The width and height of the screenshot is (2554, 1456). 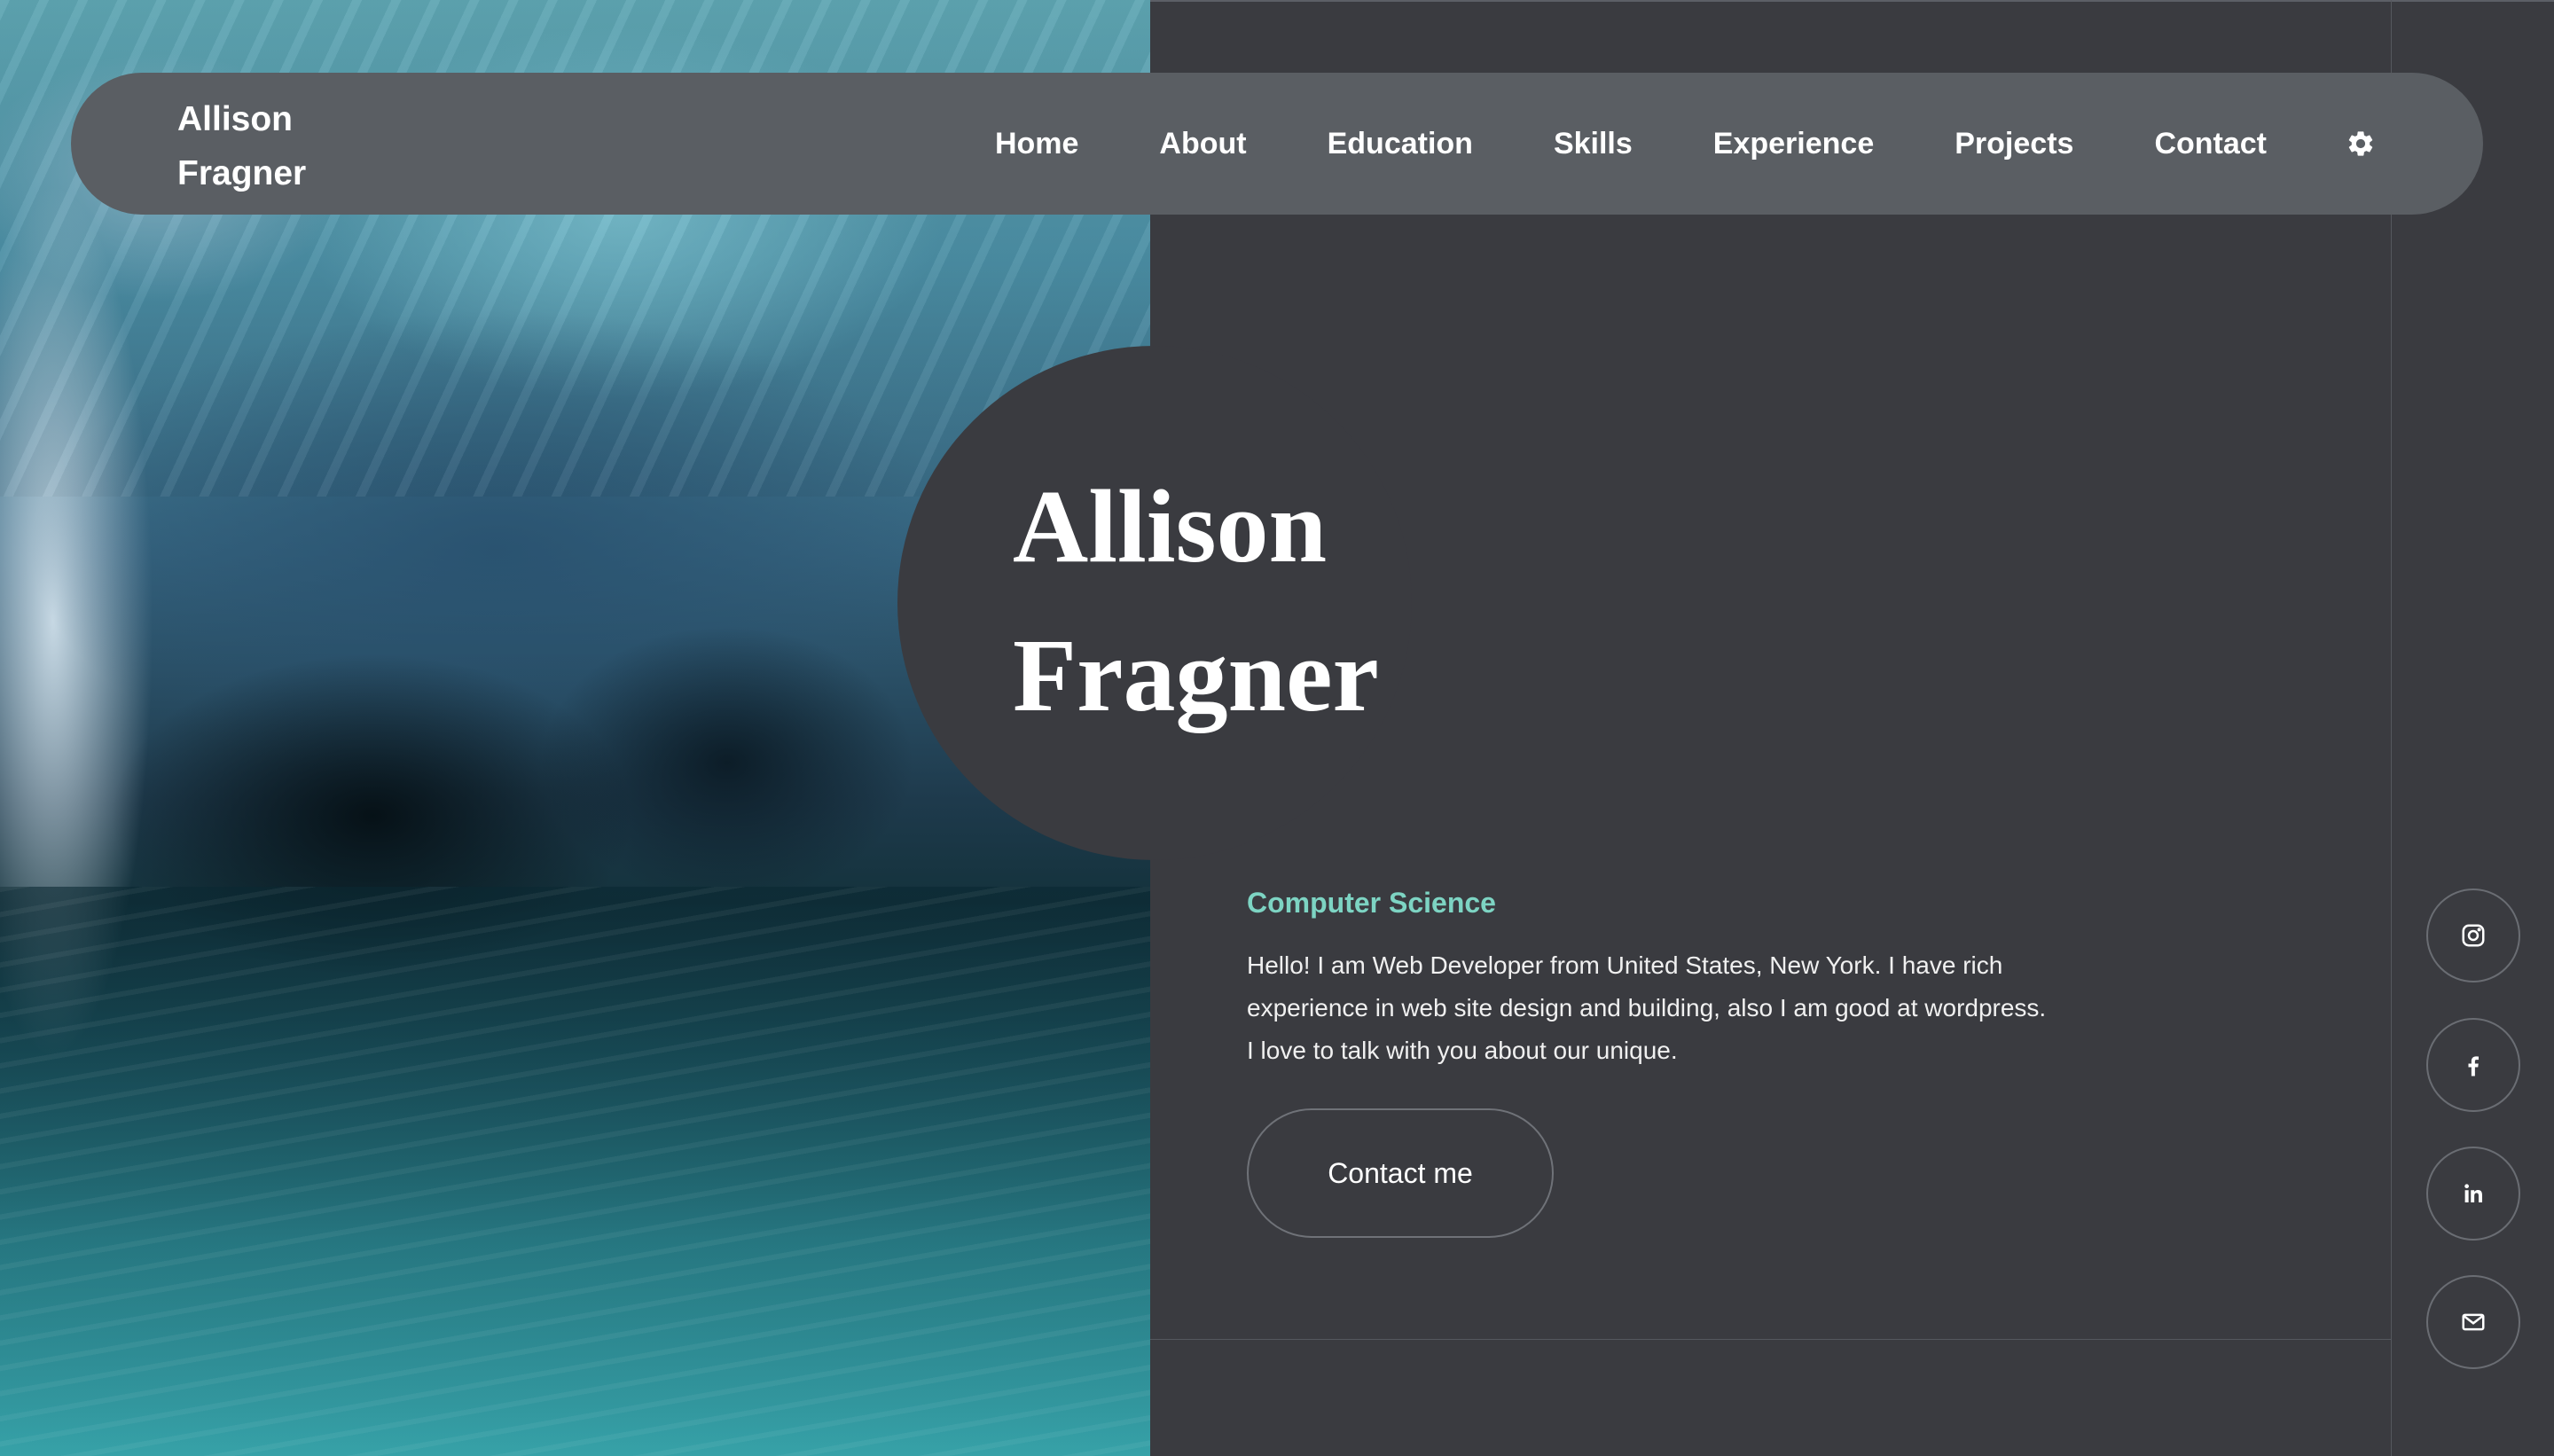 I want to click on linkedin-icon, so click(x=2473, y=1193).